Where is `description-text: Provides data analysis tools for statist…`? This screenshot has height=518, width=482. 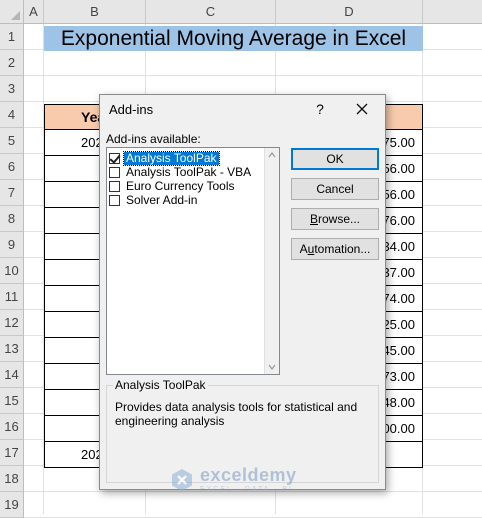
description-text: Provides data analysis tools for statist… is located at coordinates (236, 414).